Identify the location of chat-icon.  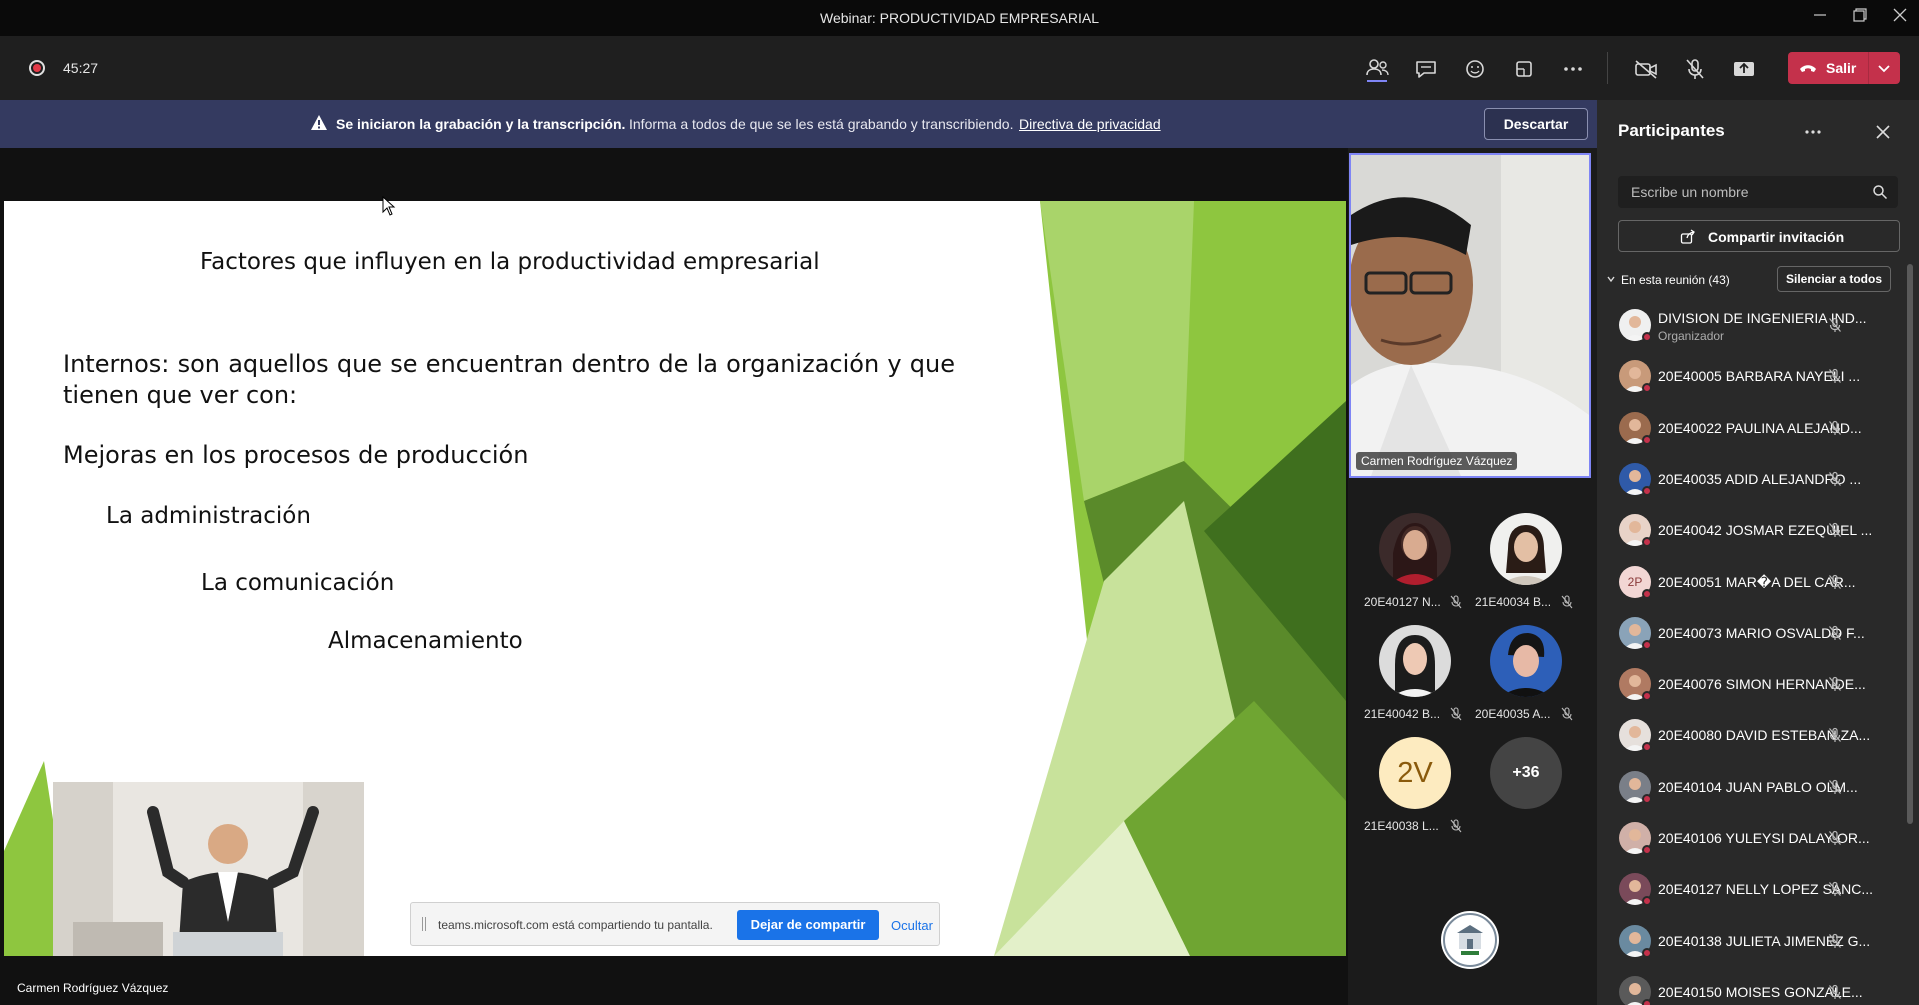
(1426, 69).